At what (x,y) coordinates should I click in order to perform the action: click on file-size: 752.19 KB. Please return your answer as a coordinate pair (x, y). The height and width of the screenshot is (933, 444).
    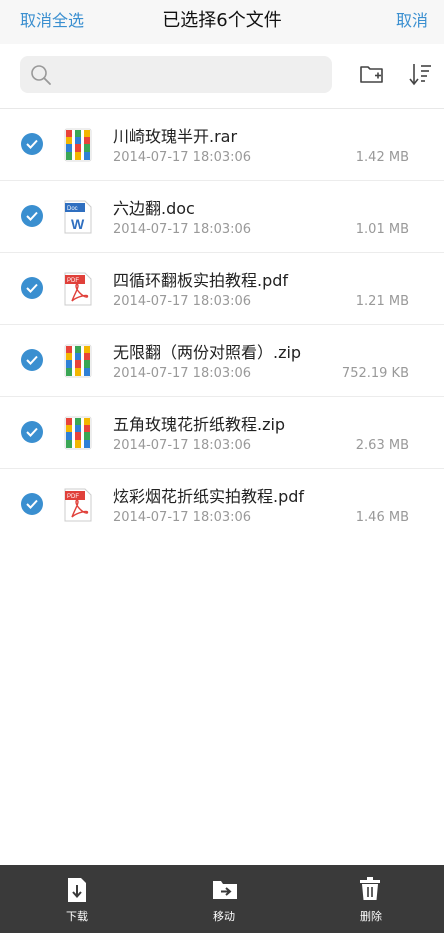
    Looking at the image, I should click on (375, 373).